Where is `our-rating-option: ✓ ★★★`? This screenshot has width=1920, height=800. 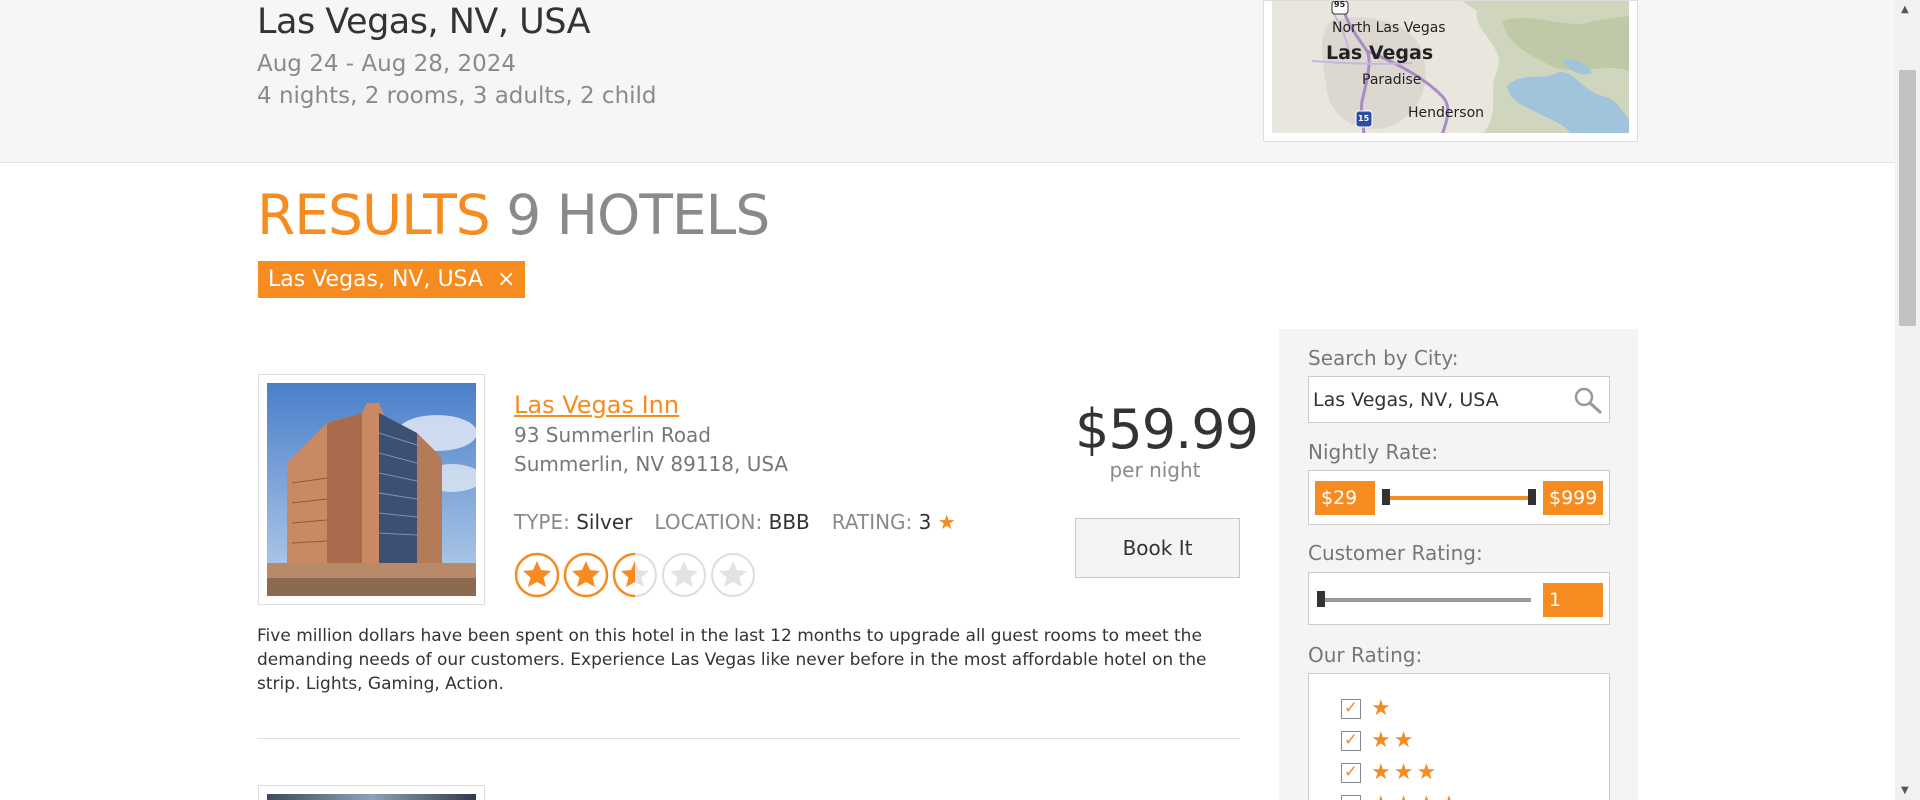 our-rating-option: ✓ ★★★ is located at coordinates (1390, 772).